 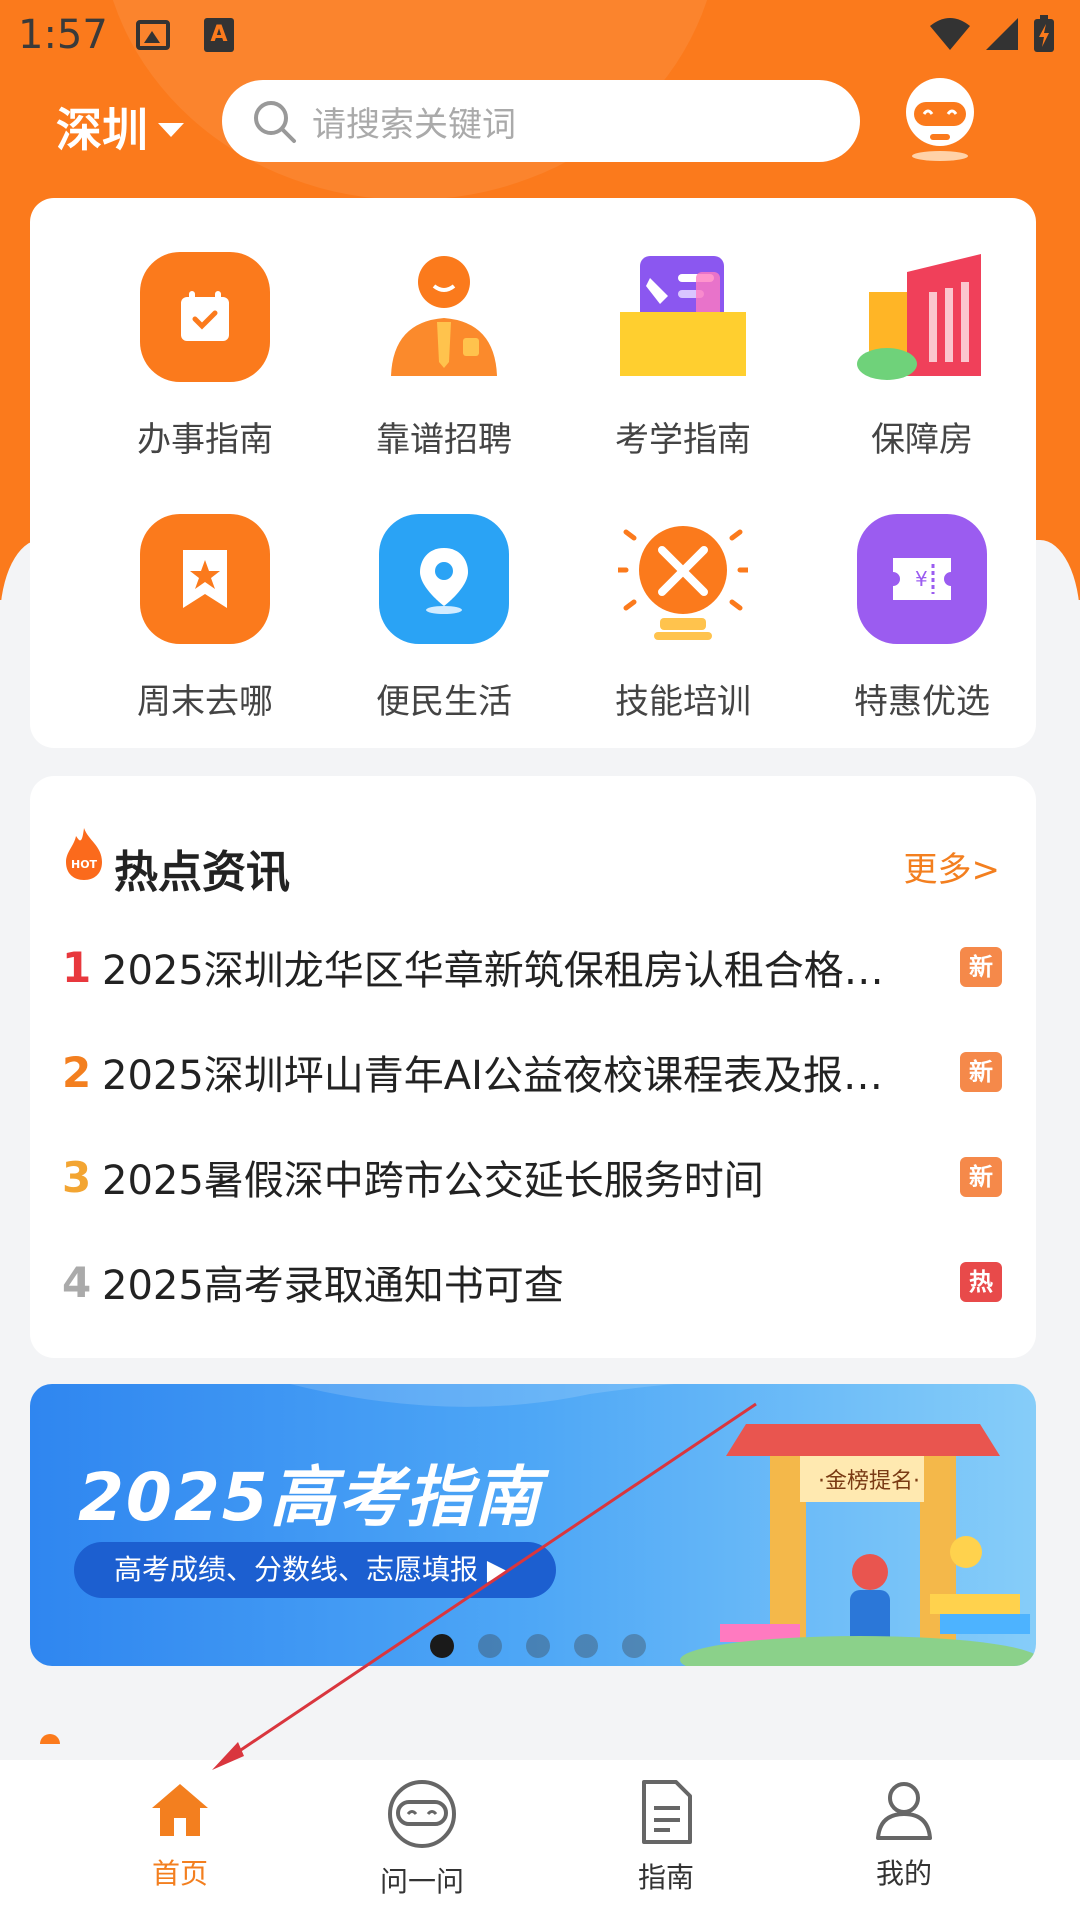 What do you see at coordinates (903, 1873) in the screenshot?
I see `tab-label: 我的` at bounding box center [903, 1873].